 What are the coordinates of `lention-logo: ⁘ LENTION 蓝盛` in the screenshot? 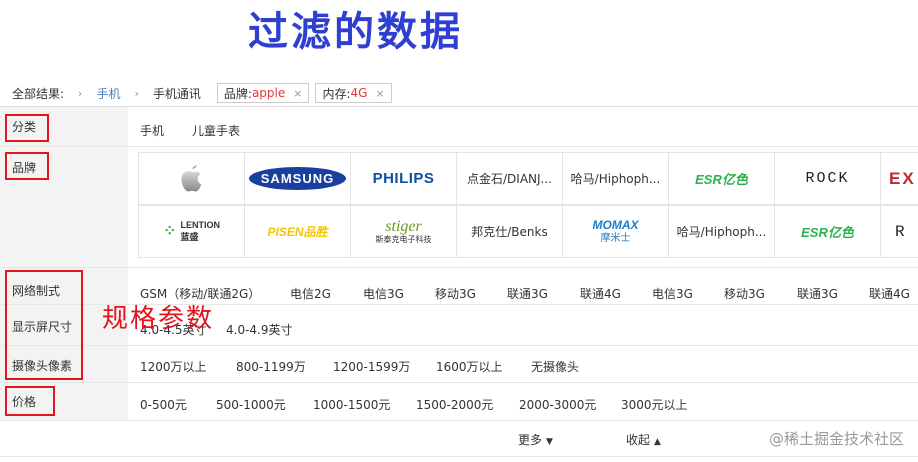 It's located at (191, 231).